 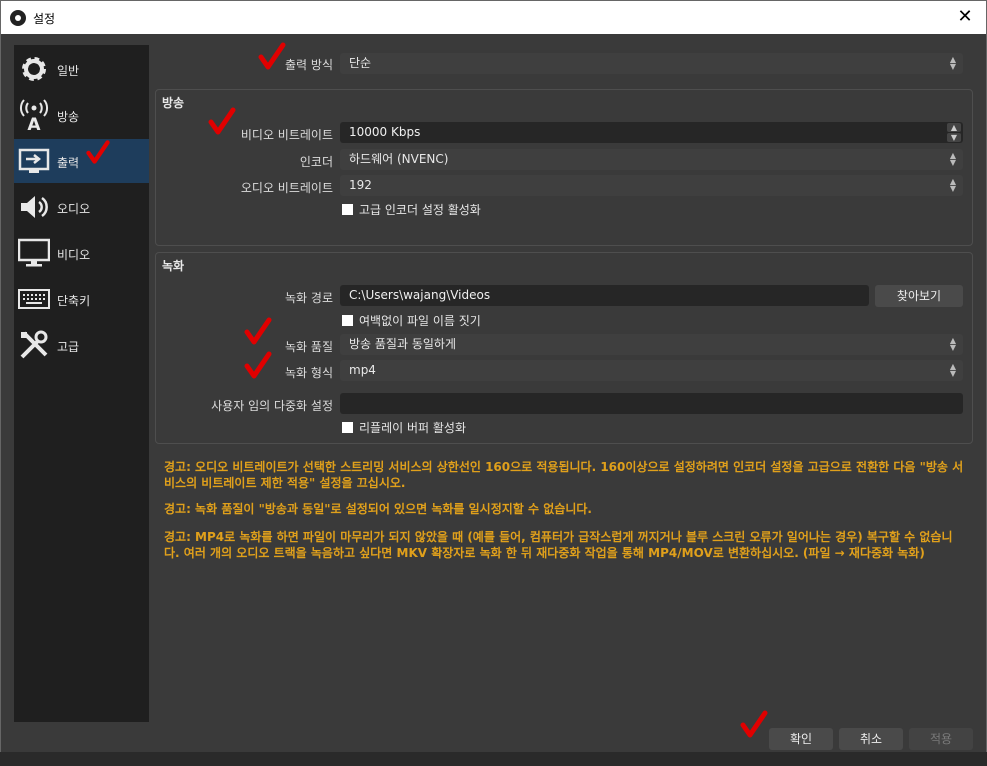 I want to click on apply-button: 적용, so click(x=941, y=739).